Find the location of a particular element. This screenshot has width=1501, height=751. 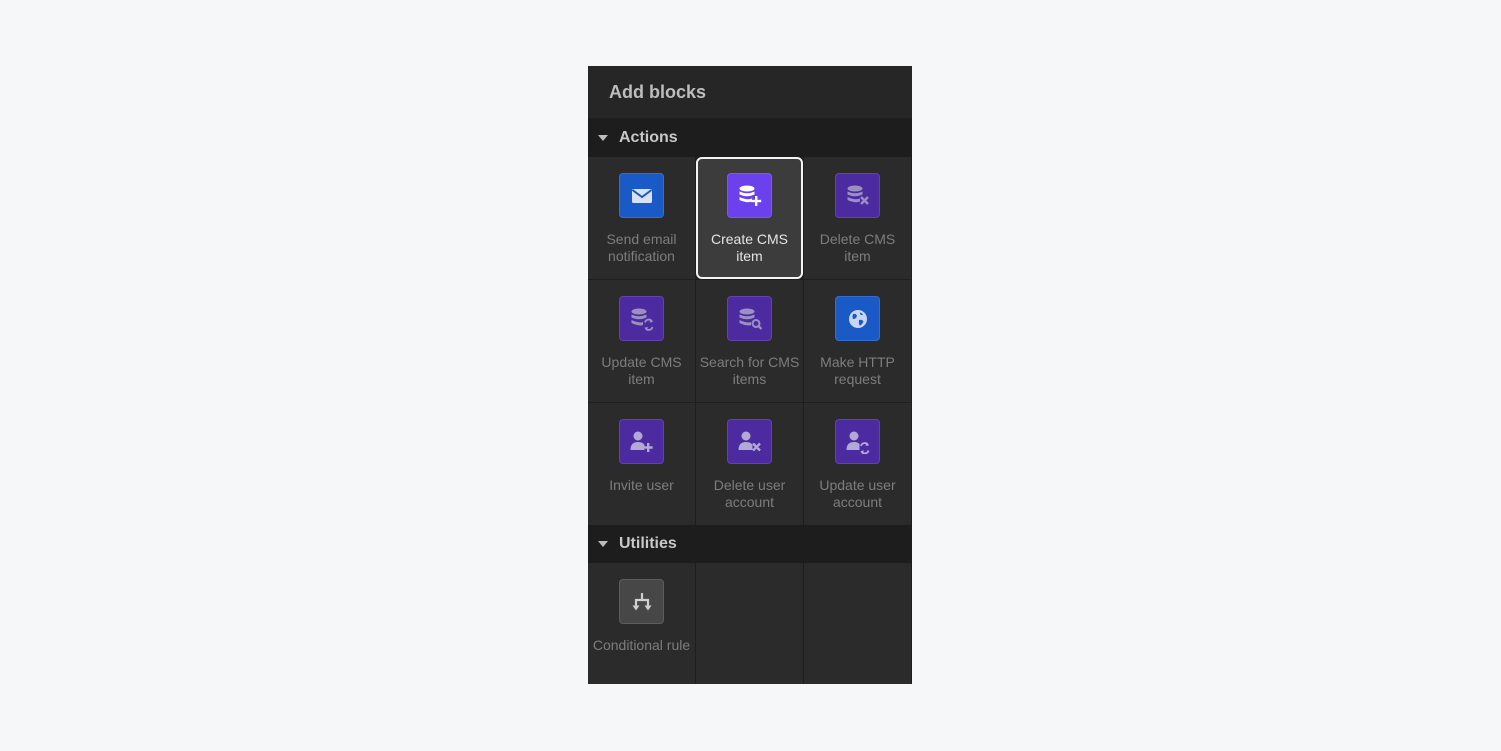

block-search-for-cms-items: Search for CMS items is located at coordinates (749, 341).